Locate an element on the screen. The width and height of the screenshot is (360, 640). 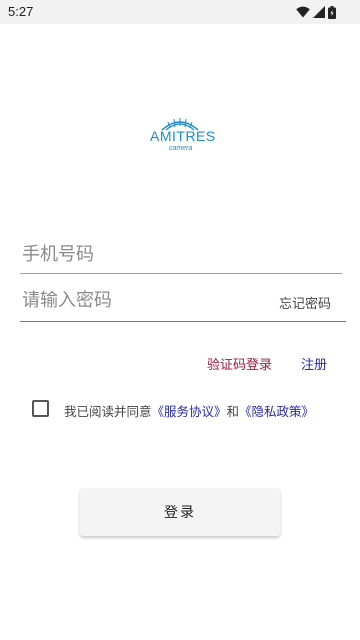
wifi-icon is located at coordinates (303, 12).